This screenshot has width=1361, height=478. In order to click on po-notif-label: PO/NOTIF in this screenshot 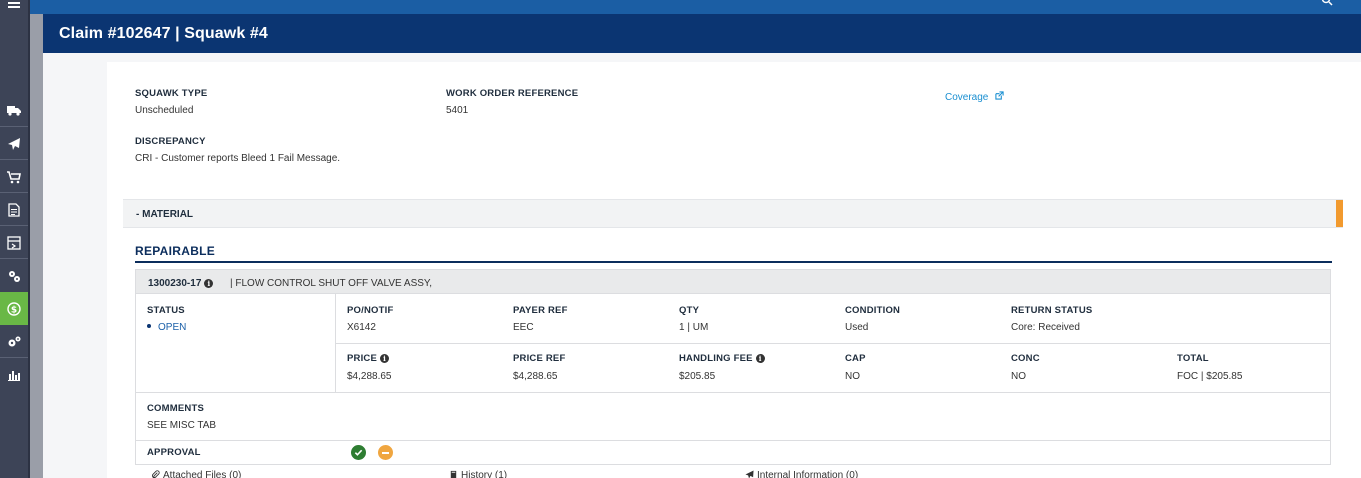, I will do `click(370, 310)`.